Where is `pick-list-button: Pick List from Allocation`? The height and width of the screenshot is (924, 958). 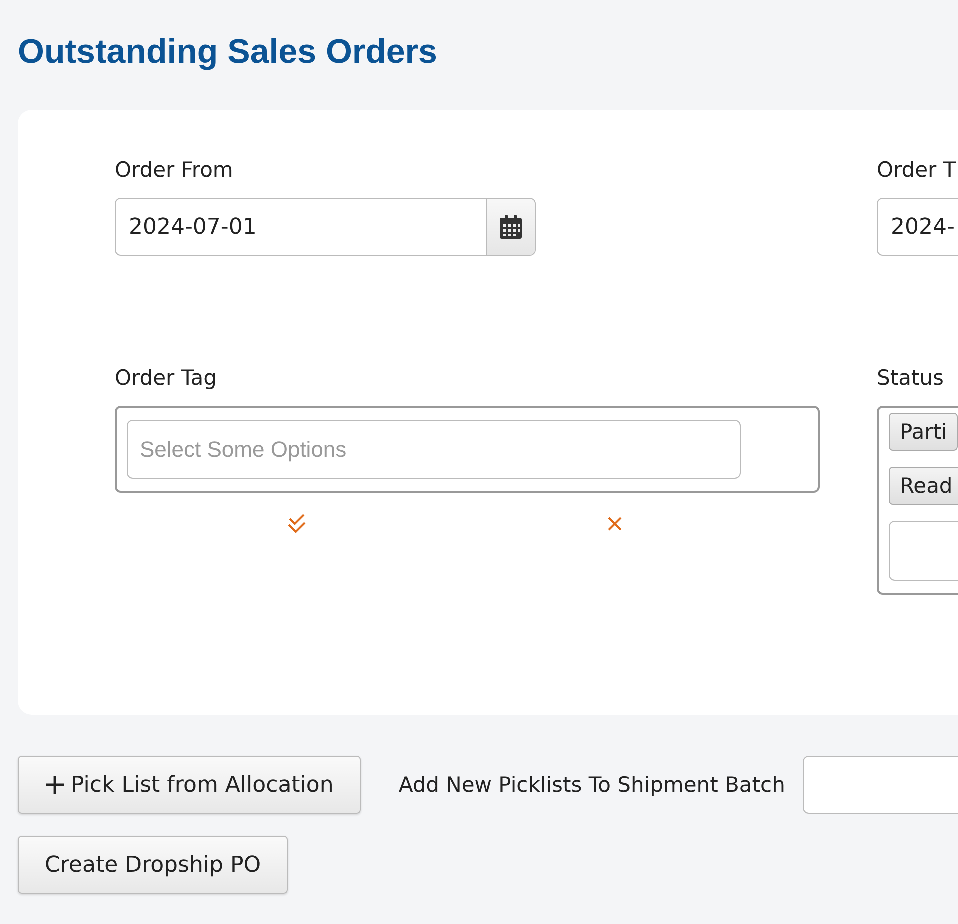 pick-list-button: Pick List from Allocation is located at coordinates (189, 785).